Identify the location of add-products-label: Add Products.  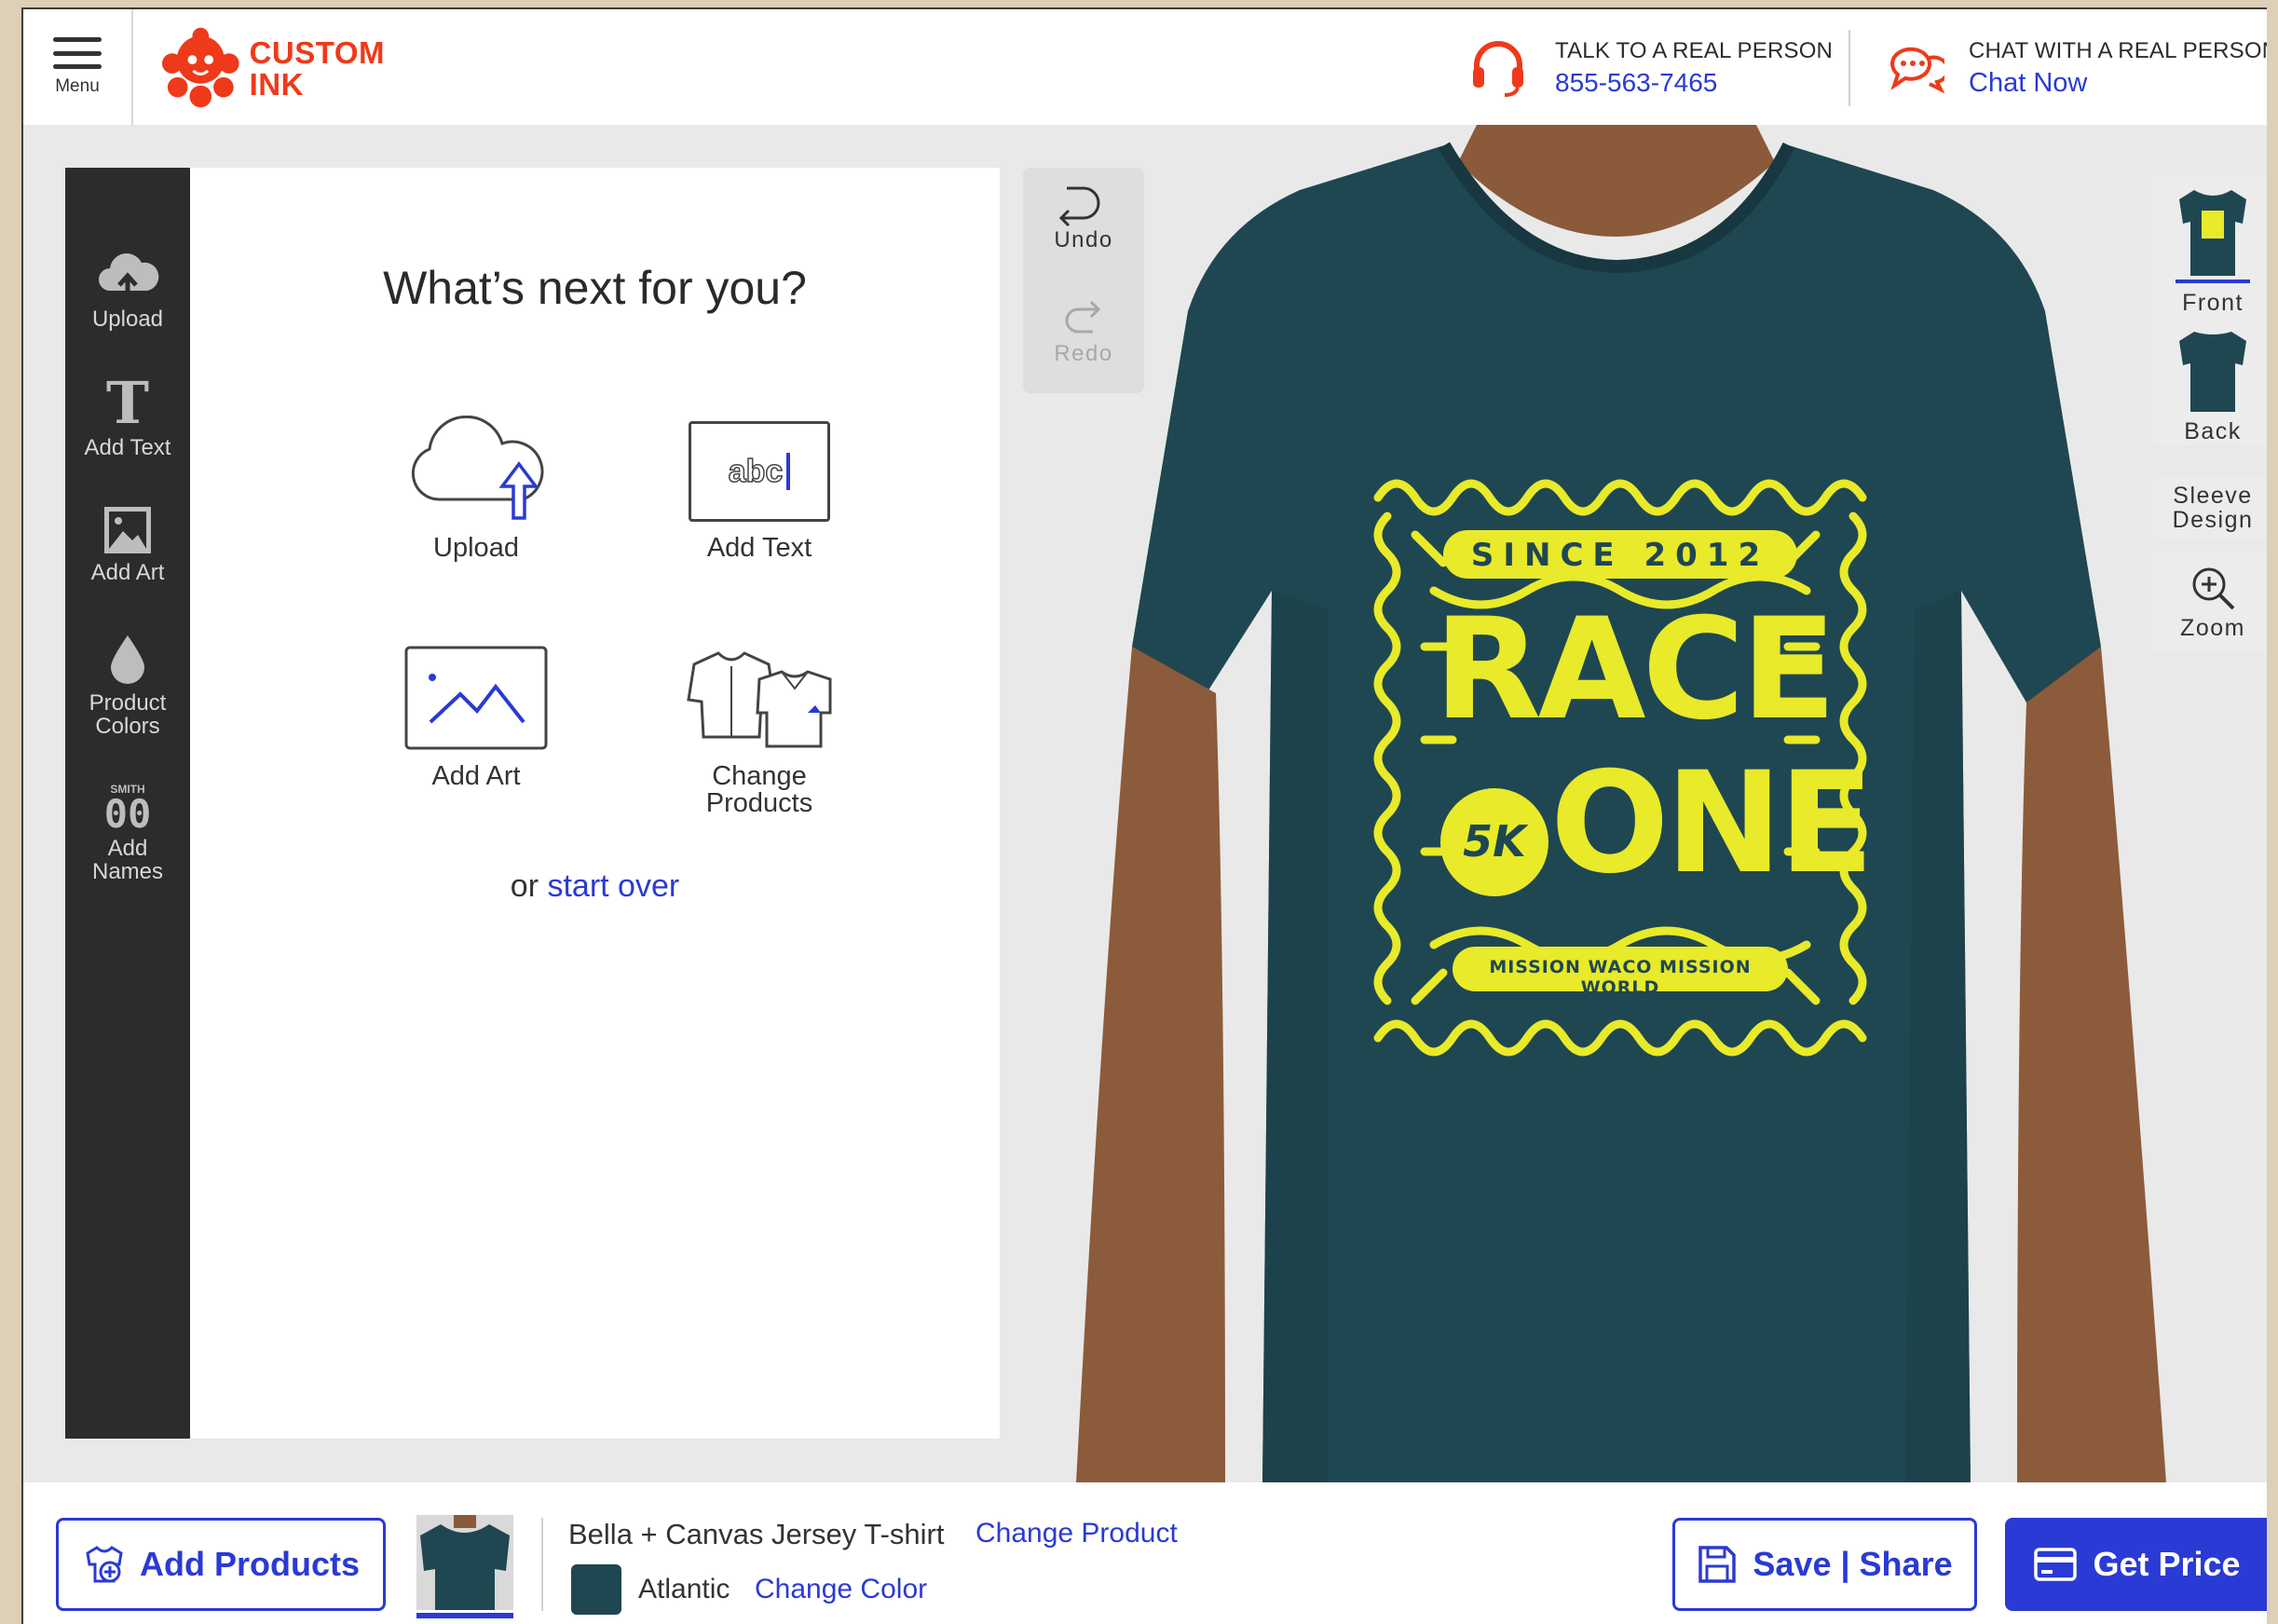
(249, 1564).